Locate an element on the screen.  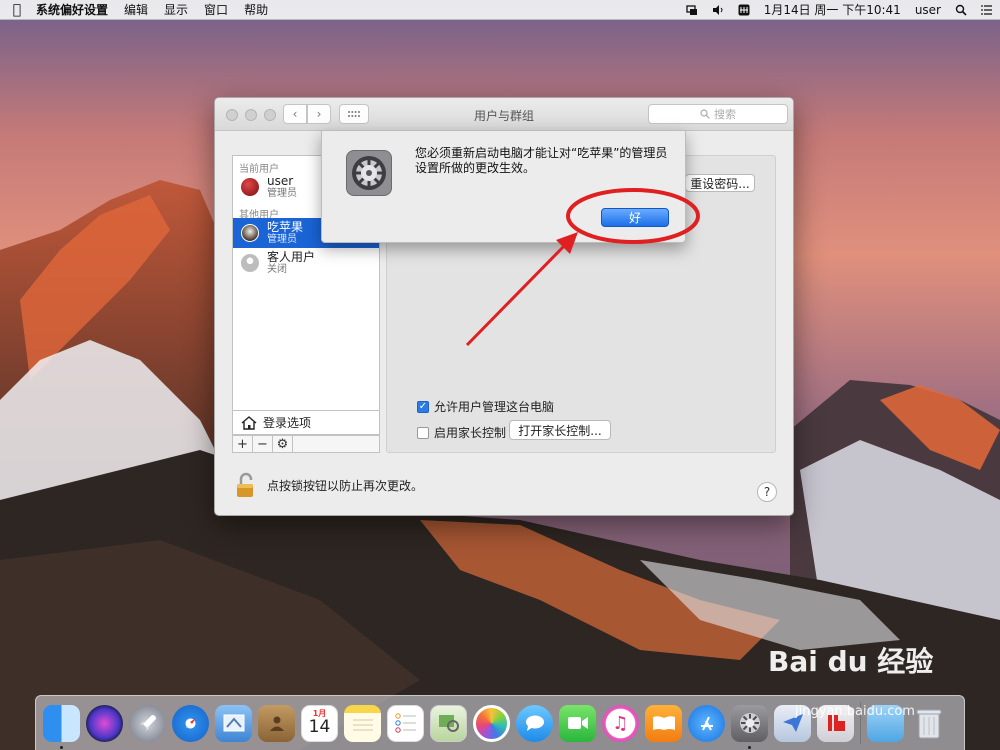
login-options-item: 登录选项 is located at coordinates (306, 423).